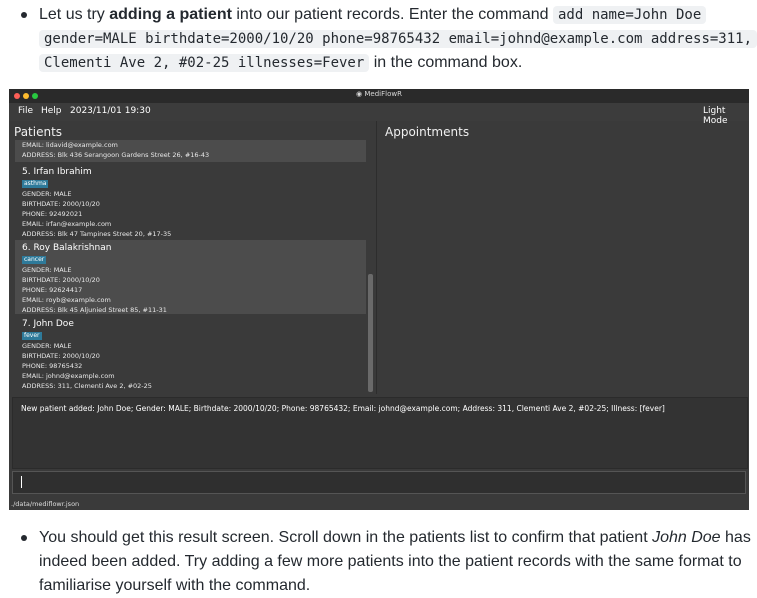  I want to click on intro-bold: adding a patient, so click(170, 14).